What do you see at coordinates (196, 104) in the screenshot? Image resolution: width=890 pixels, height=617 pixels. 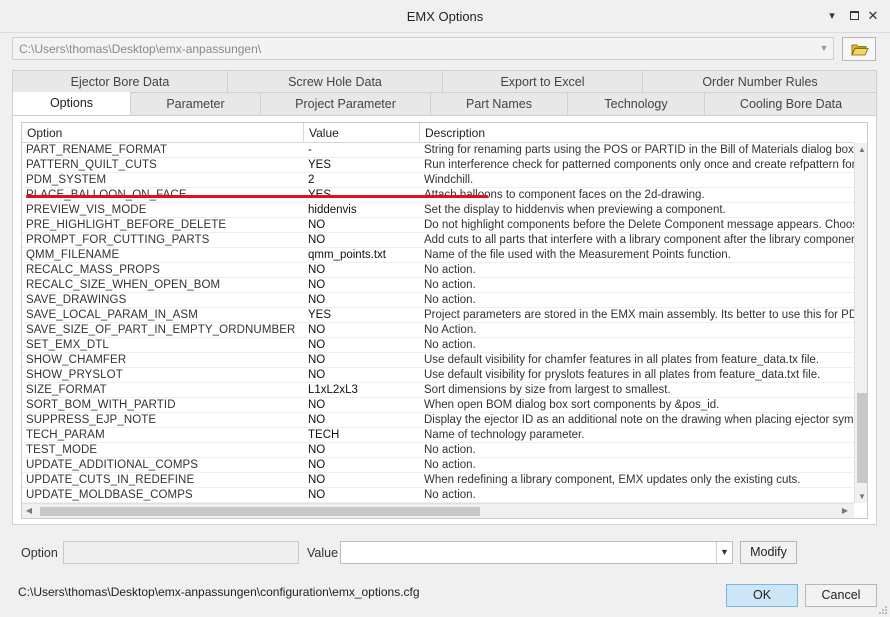 I see `tab-parameter: Parameter` at bounding box center [196, 104].